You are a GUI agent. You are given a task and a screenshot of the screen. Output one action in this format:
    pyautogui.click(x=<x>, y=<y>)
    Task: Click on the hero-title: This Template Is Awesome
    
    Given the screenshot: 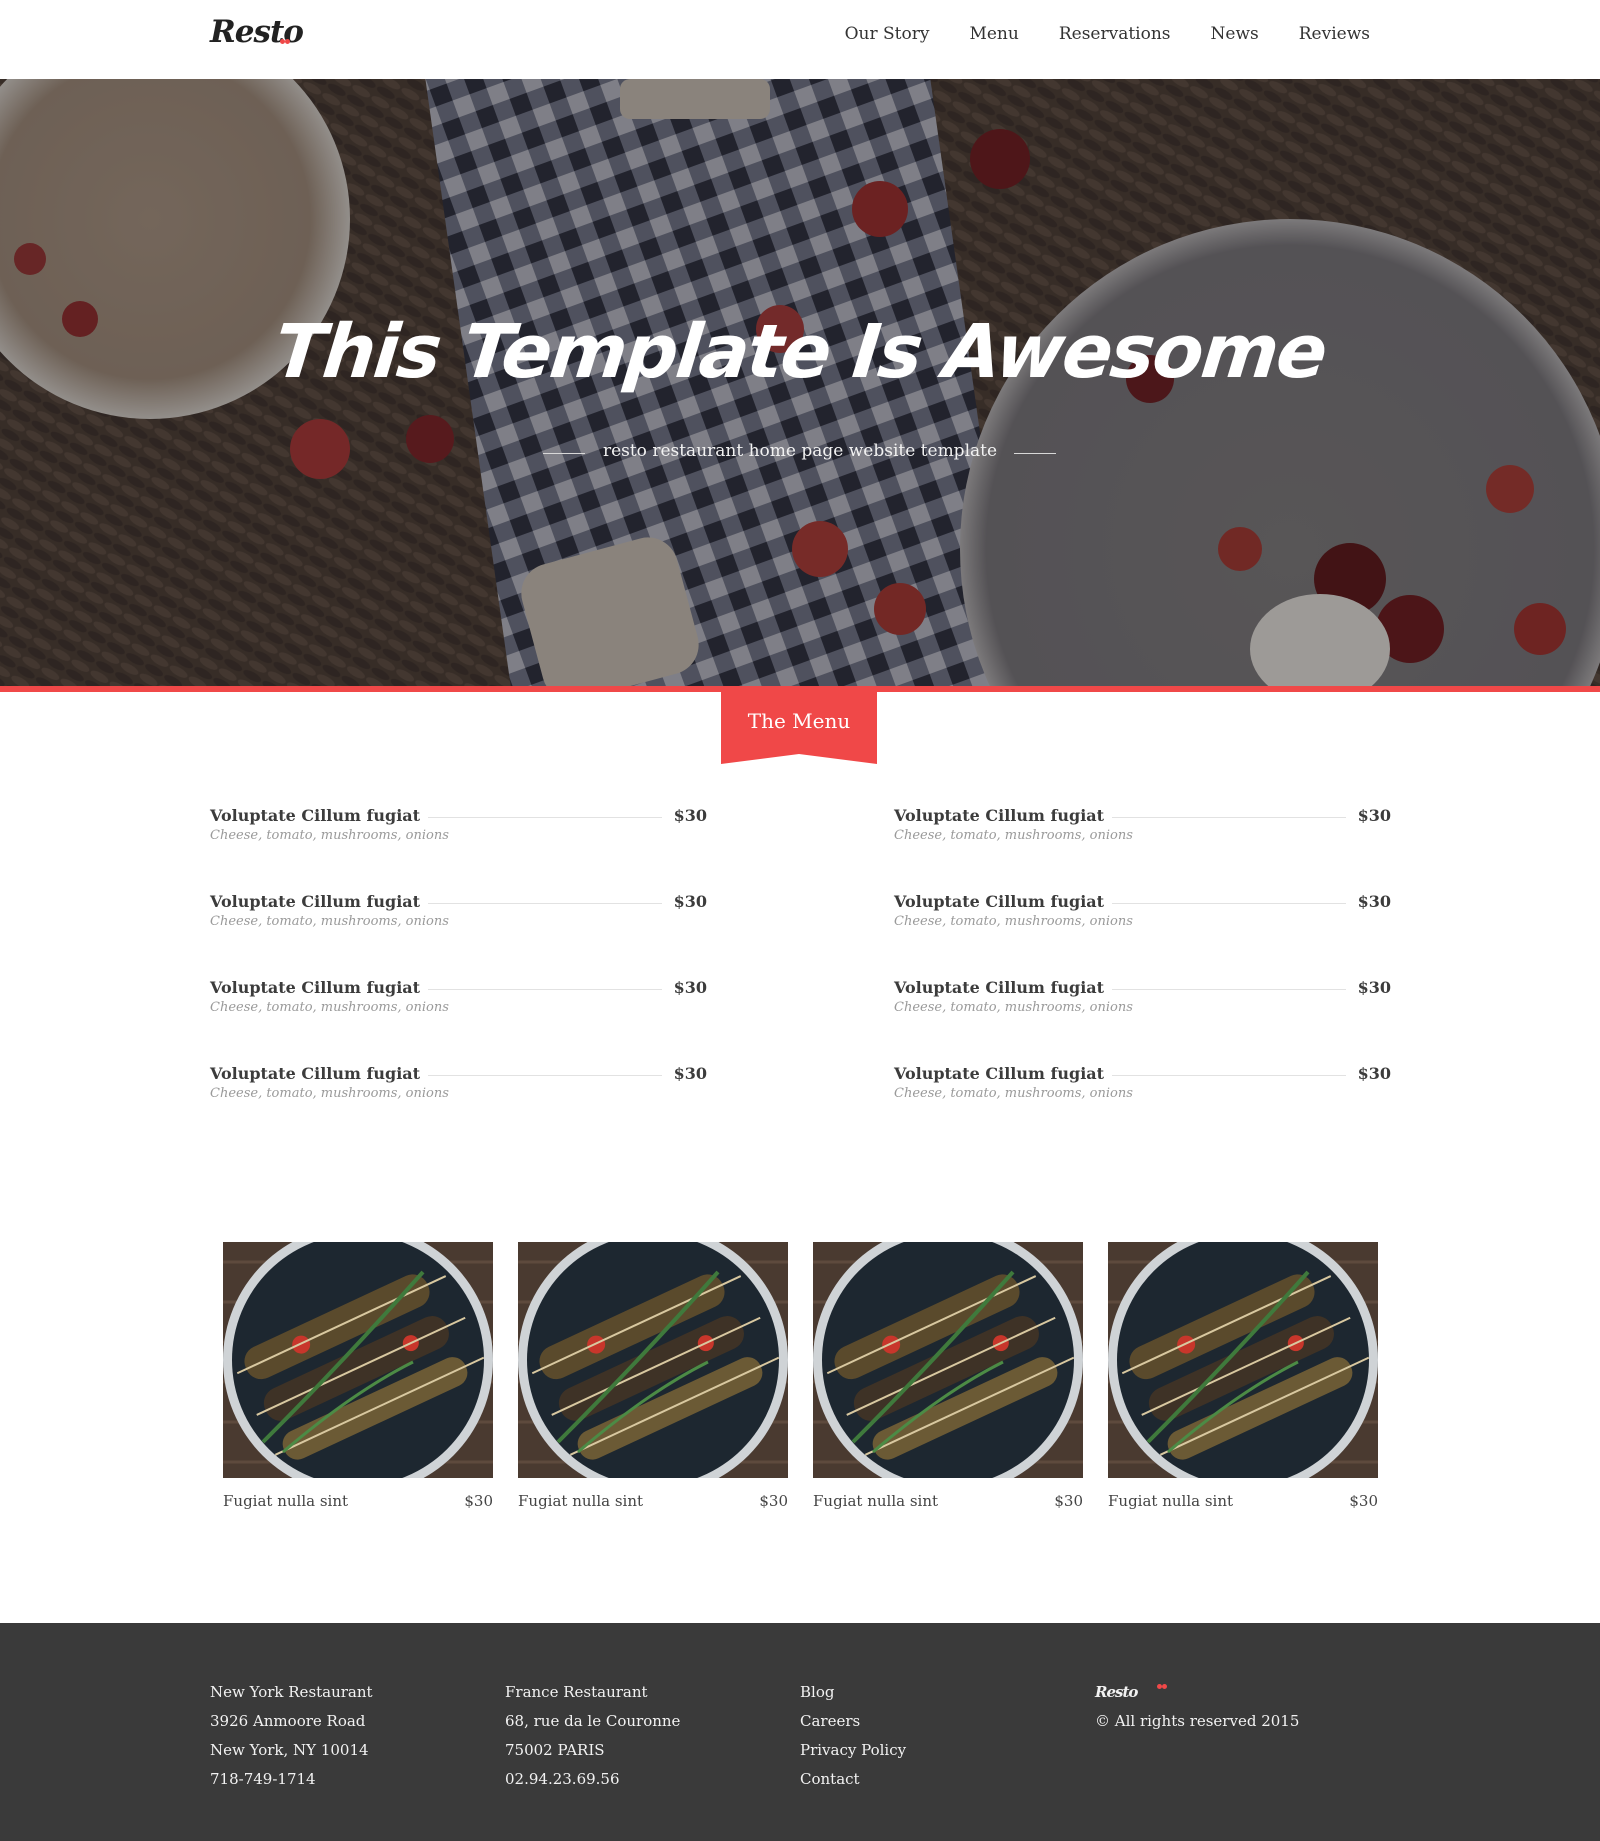 What is the action you would take?
    pyautogui.click(x=800, y=352)
    